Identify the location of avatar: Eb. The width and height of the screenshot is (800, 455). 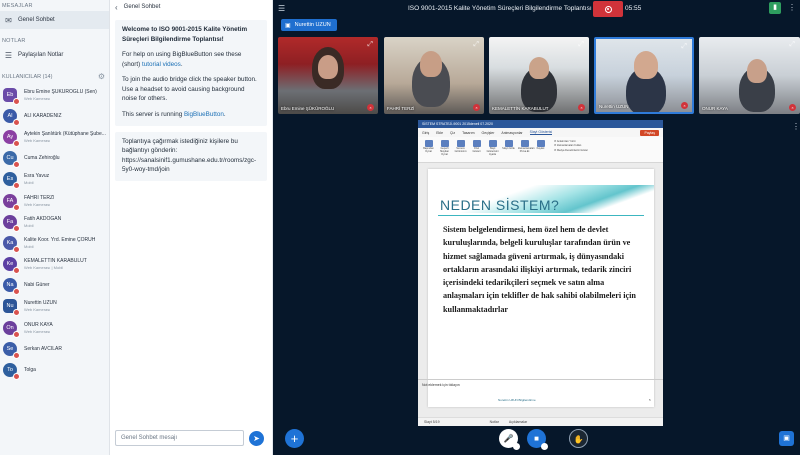
(11, 96).